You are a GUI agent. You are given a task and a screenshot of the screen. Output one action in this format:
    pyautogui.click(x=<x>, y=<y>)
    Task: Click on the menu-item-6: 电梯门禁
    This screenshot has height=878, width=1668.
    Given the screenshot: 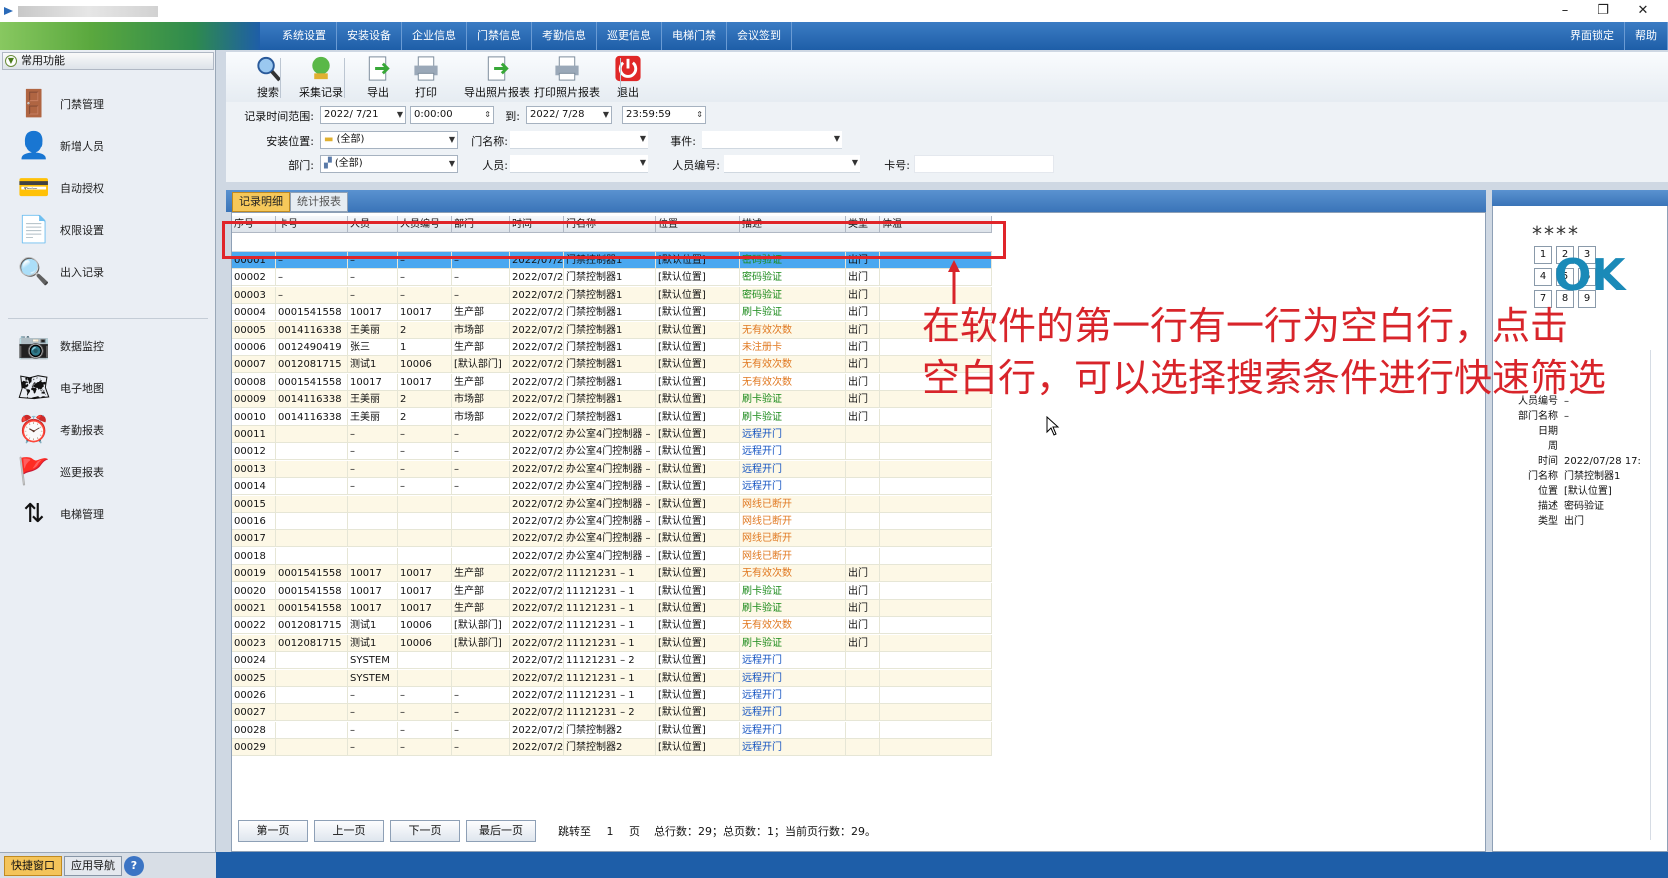 What is the action you would take?
    pyautogui.click(x=694, y=36)
    